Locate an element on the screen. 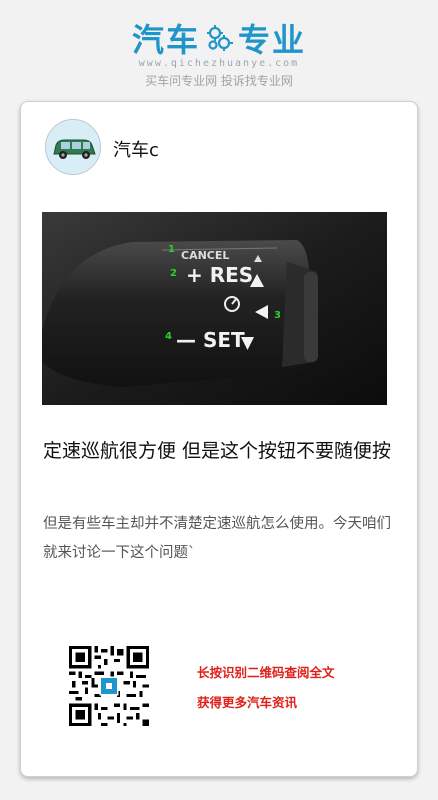 This screenshot has width=438, height=800. site-slogan: 买车问专业网 投诉找专业网 is located at coordinates (219, 81).